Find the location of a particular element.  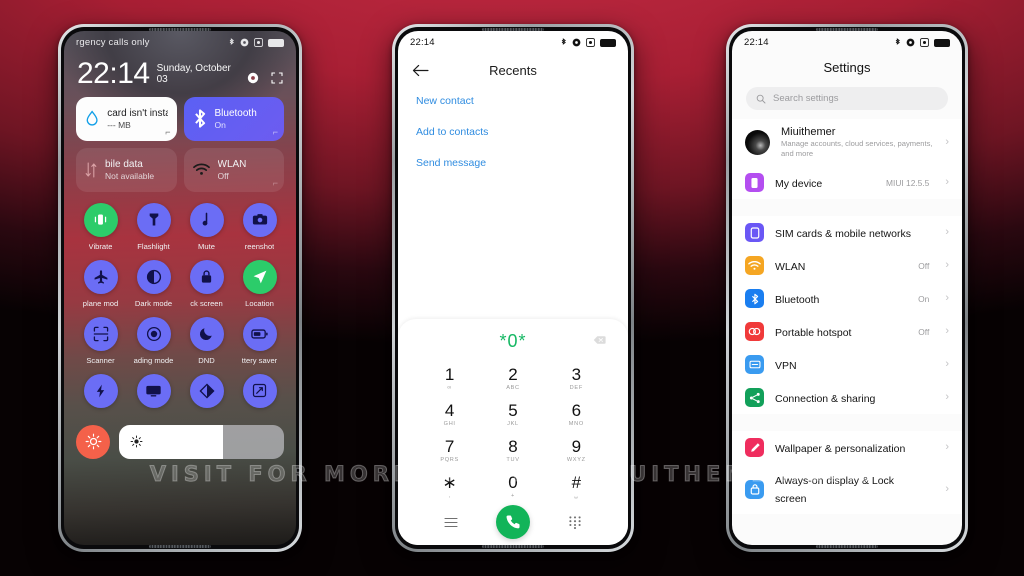

toggle-power-bolt is located at coordinates (100, 393).